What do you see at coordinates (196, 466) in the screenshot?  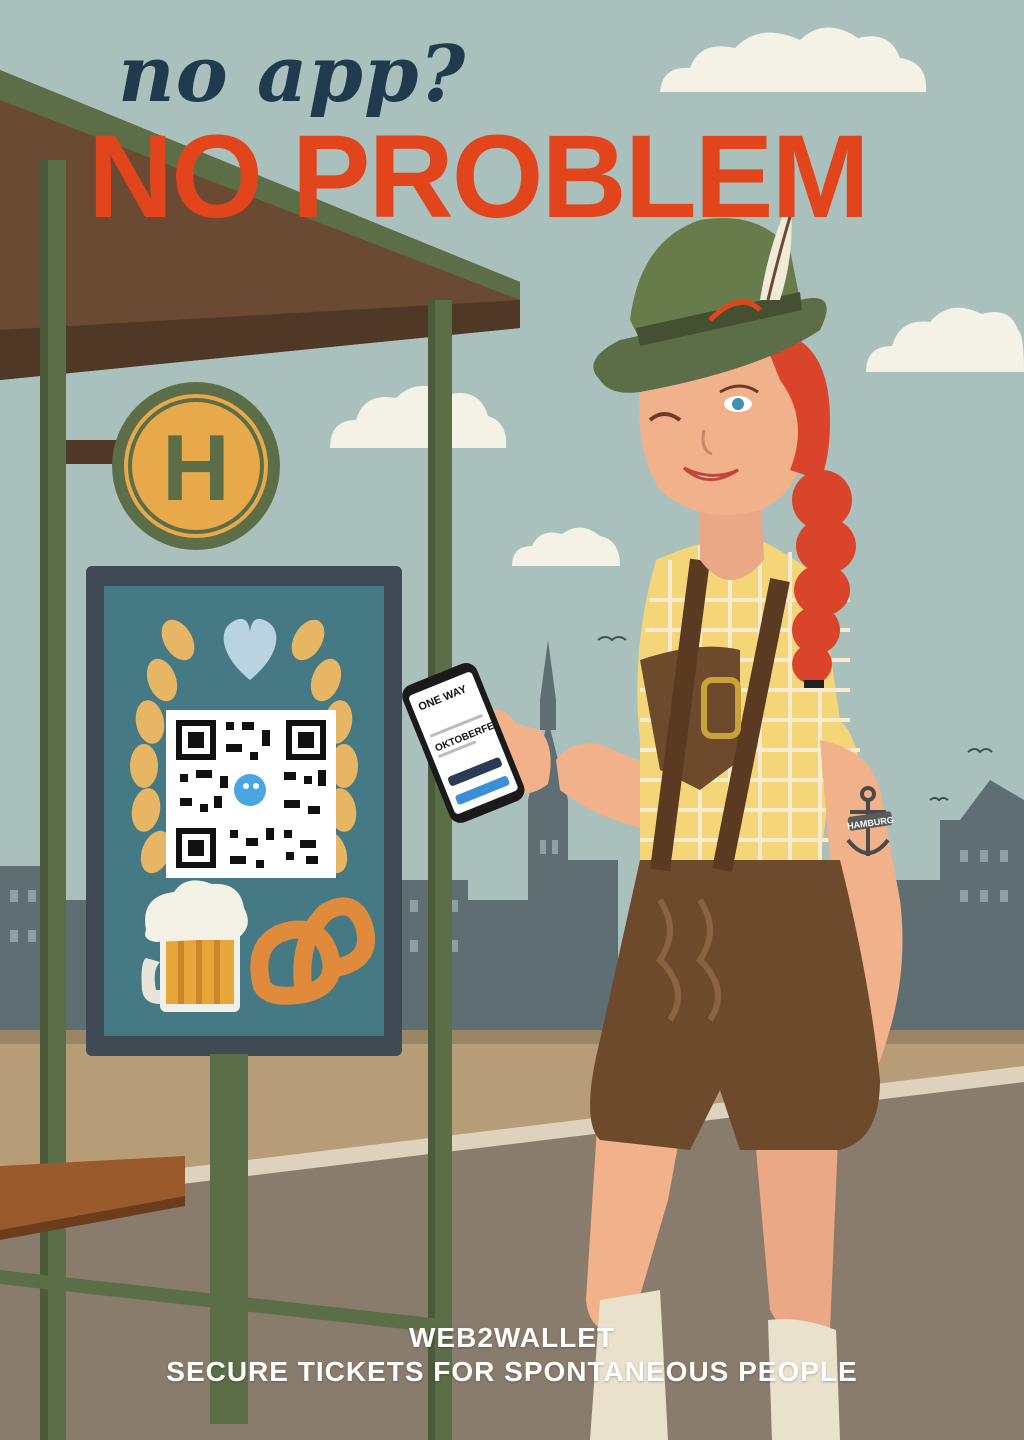 I see `bus-stop-sign` at bounding box center [196, 466].